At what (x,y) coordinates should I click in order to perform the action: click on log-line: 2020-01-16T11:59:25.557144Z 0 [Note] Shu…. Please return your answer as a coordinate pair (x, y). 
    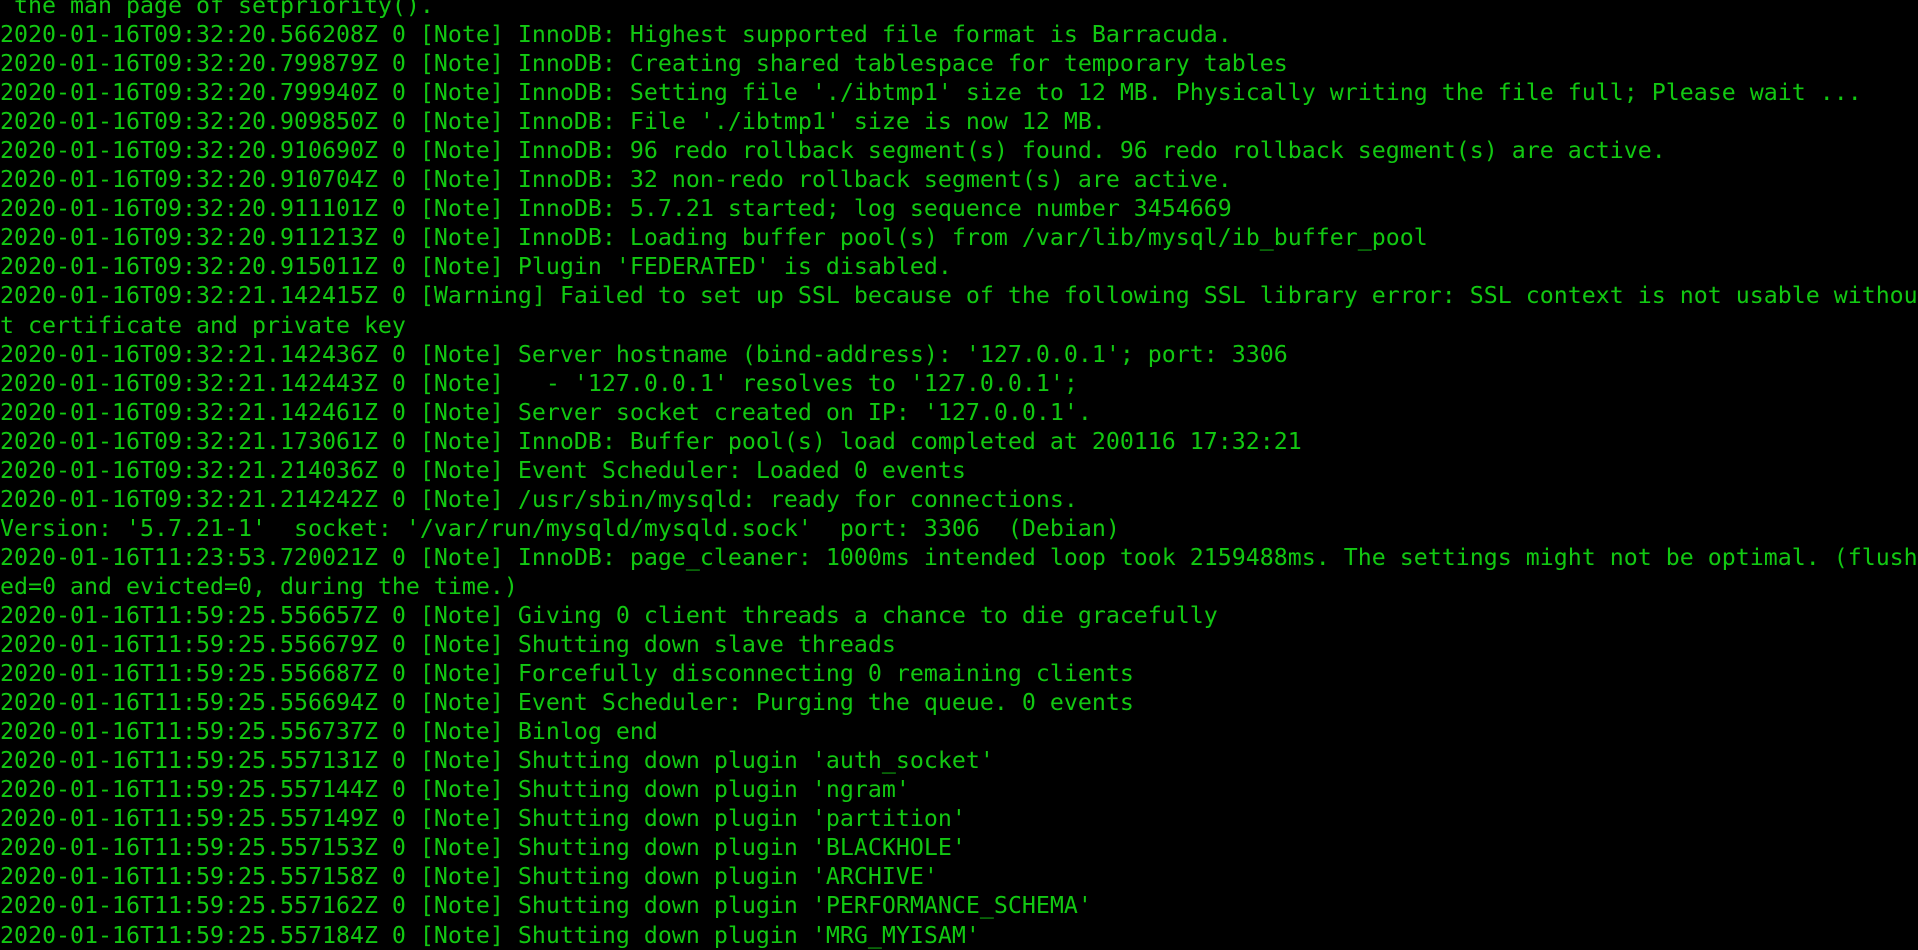
    Looking at the image, I should click on (455, 790).